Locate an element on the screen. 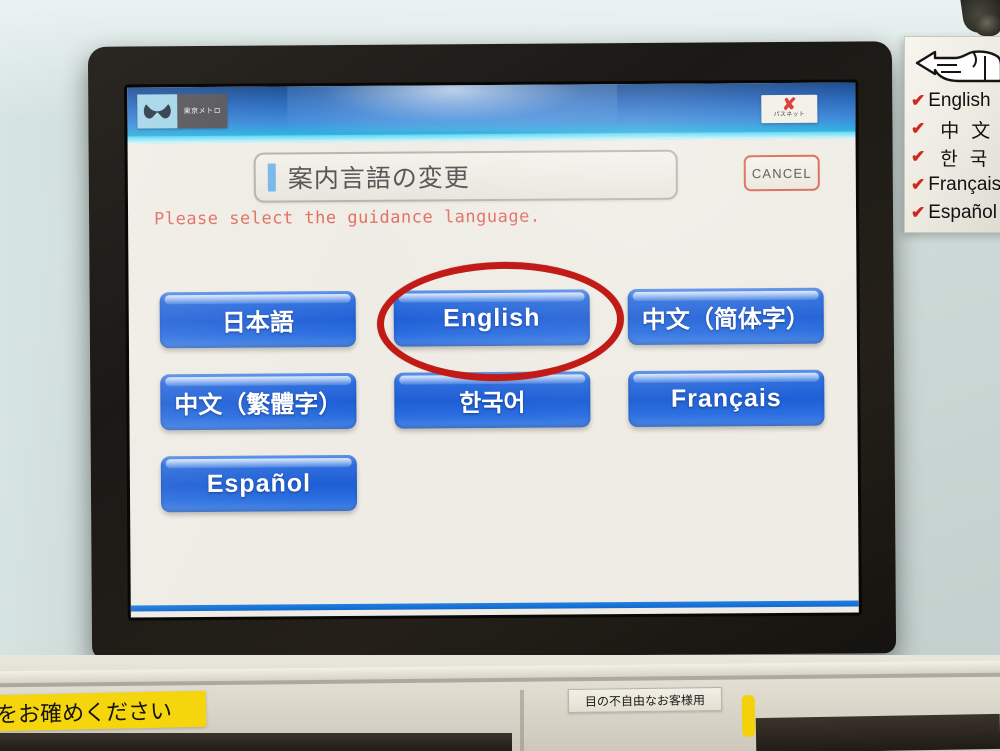 The height and width of the screenshot is (751, 1000). counter-dark-slot-left is located at coordinates (256, 742).